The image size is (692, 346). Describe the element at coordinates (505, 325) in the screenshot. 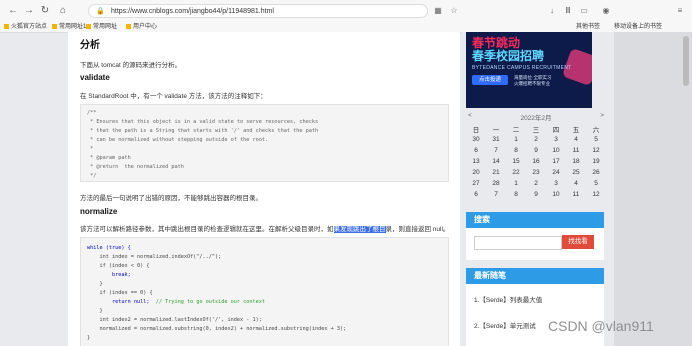

I see `recent-post-link: 2.【Serde】单元测试` at that location.